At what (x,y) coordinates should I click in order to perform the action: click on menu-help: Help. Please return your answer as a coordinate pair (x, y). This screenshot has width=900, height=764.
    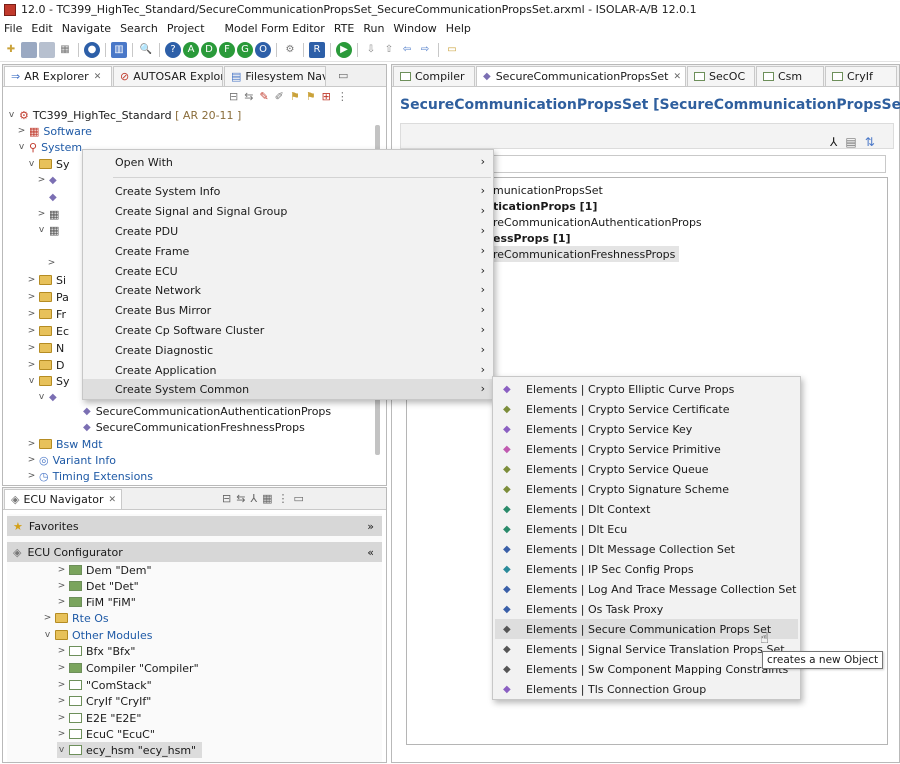
    Looking at the image, I should click on (458, 28).